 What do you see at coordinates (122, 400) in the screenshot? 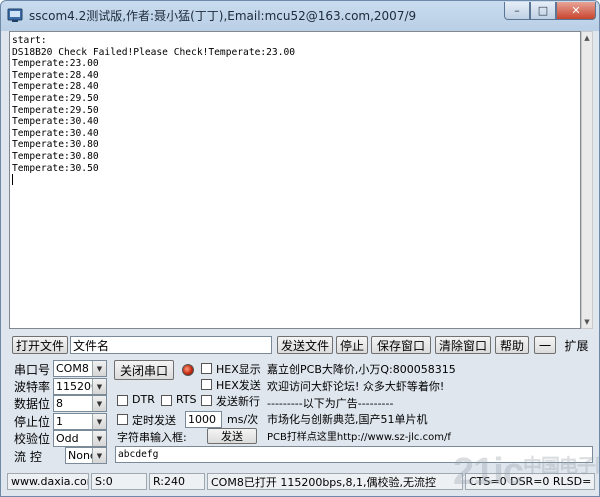
I see `dtr-checkbox` at bounding box center [122, 400].